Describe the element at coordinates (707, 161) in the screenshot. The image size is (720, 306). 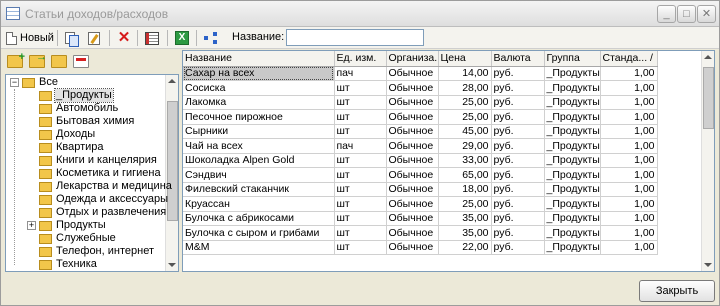
I see `grid-scrollbar` at that location.